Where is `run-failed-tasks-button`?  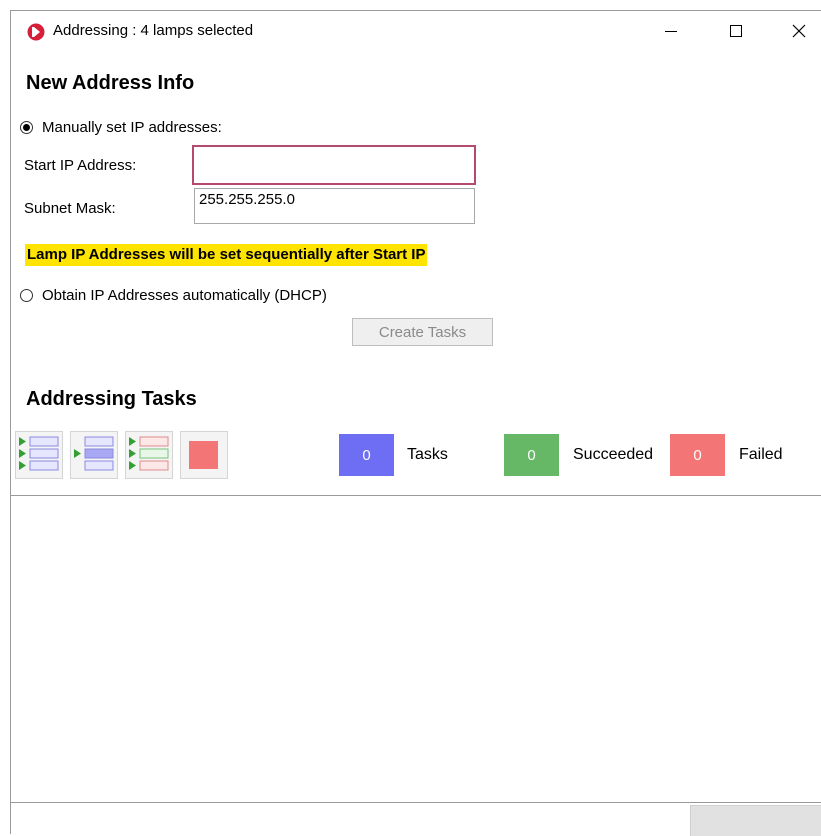 run-failed-tasks-button is located at coordinates (149, 455).